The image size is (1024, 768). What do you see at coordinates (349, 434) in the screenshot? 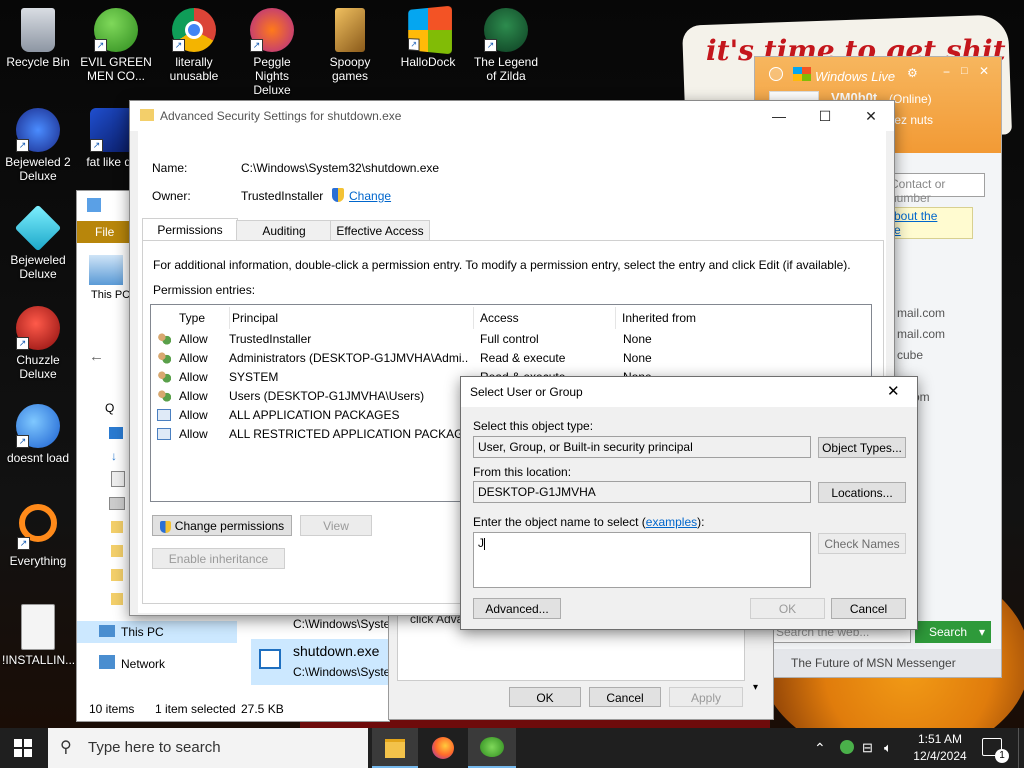
I see `cell-principal: ALL RESTRICTED APPLICATION PACKAGES` at bounding box center [349, 434].